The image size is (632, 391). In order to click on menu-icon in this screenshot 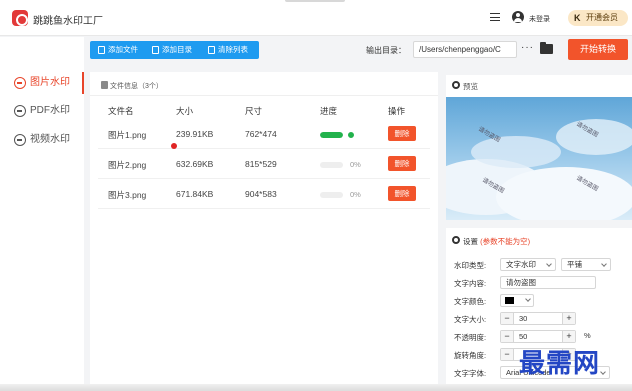, I will do `click(495, 17)`.